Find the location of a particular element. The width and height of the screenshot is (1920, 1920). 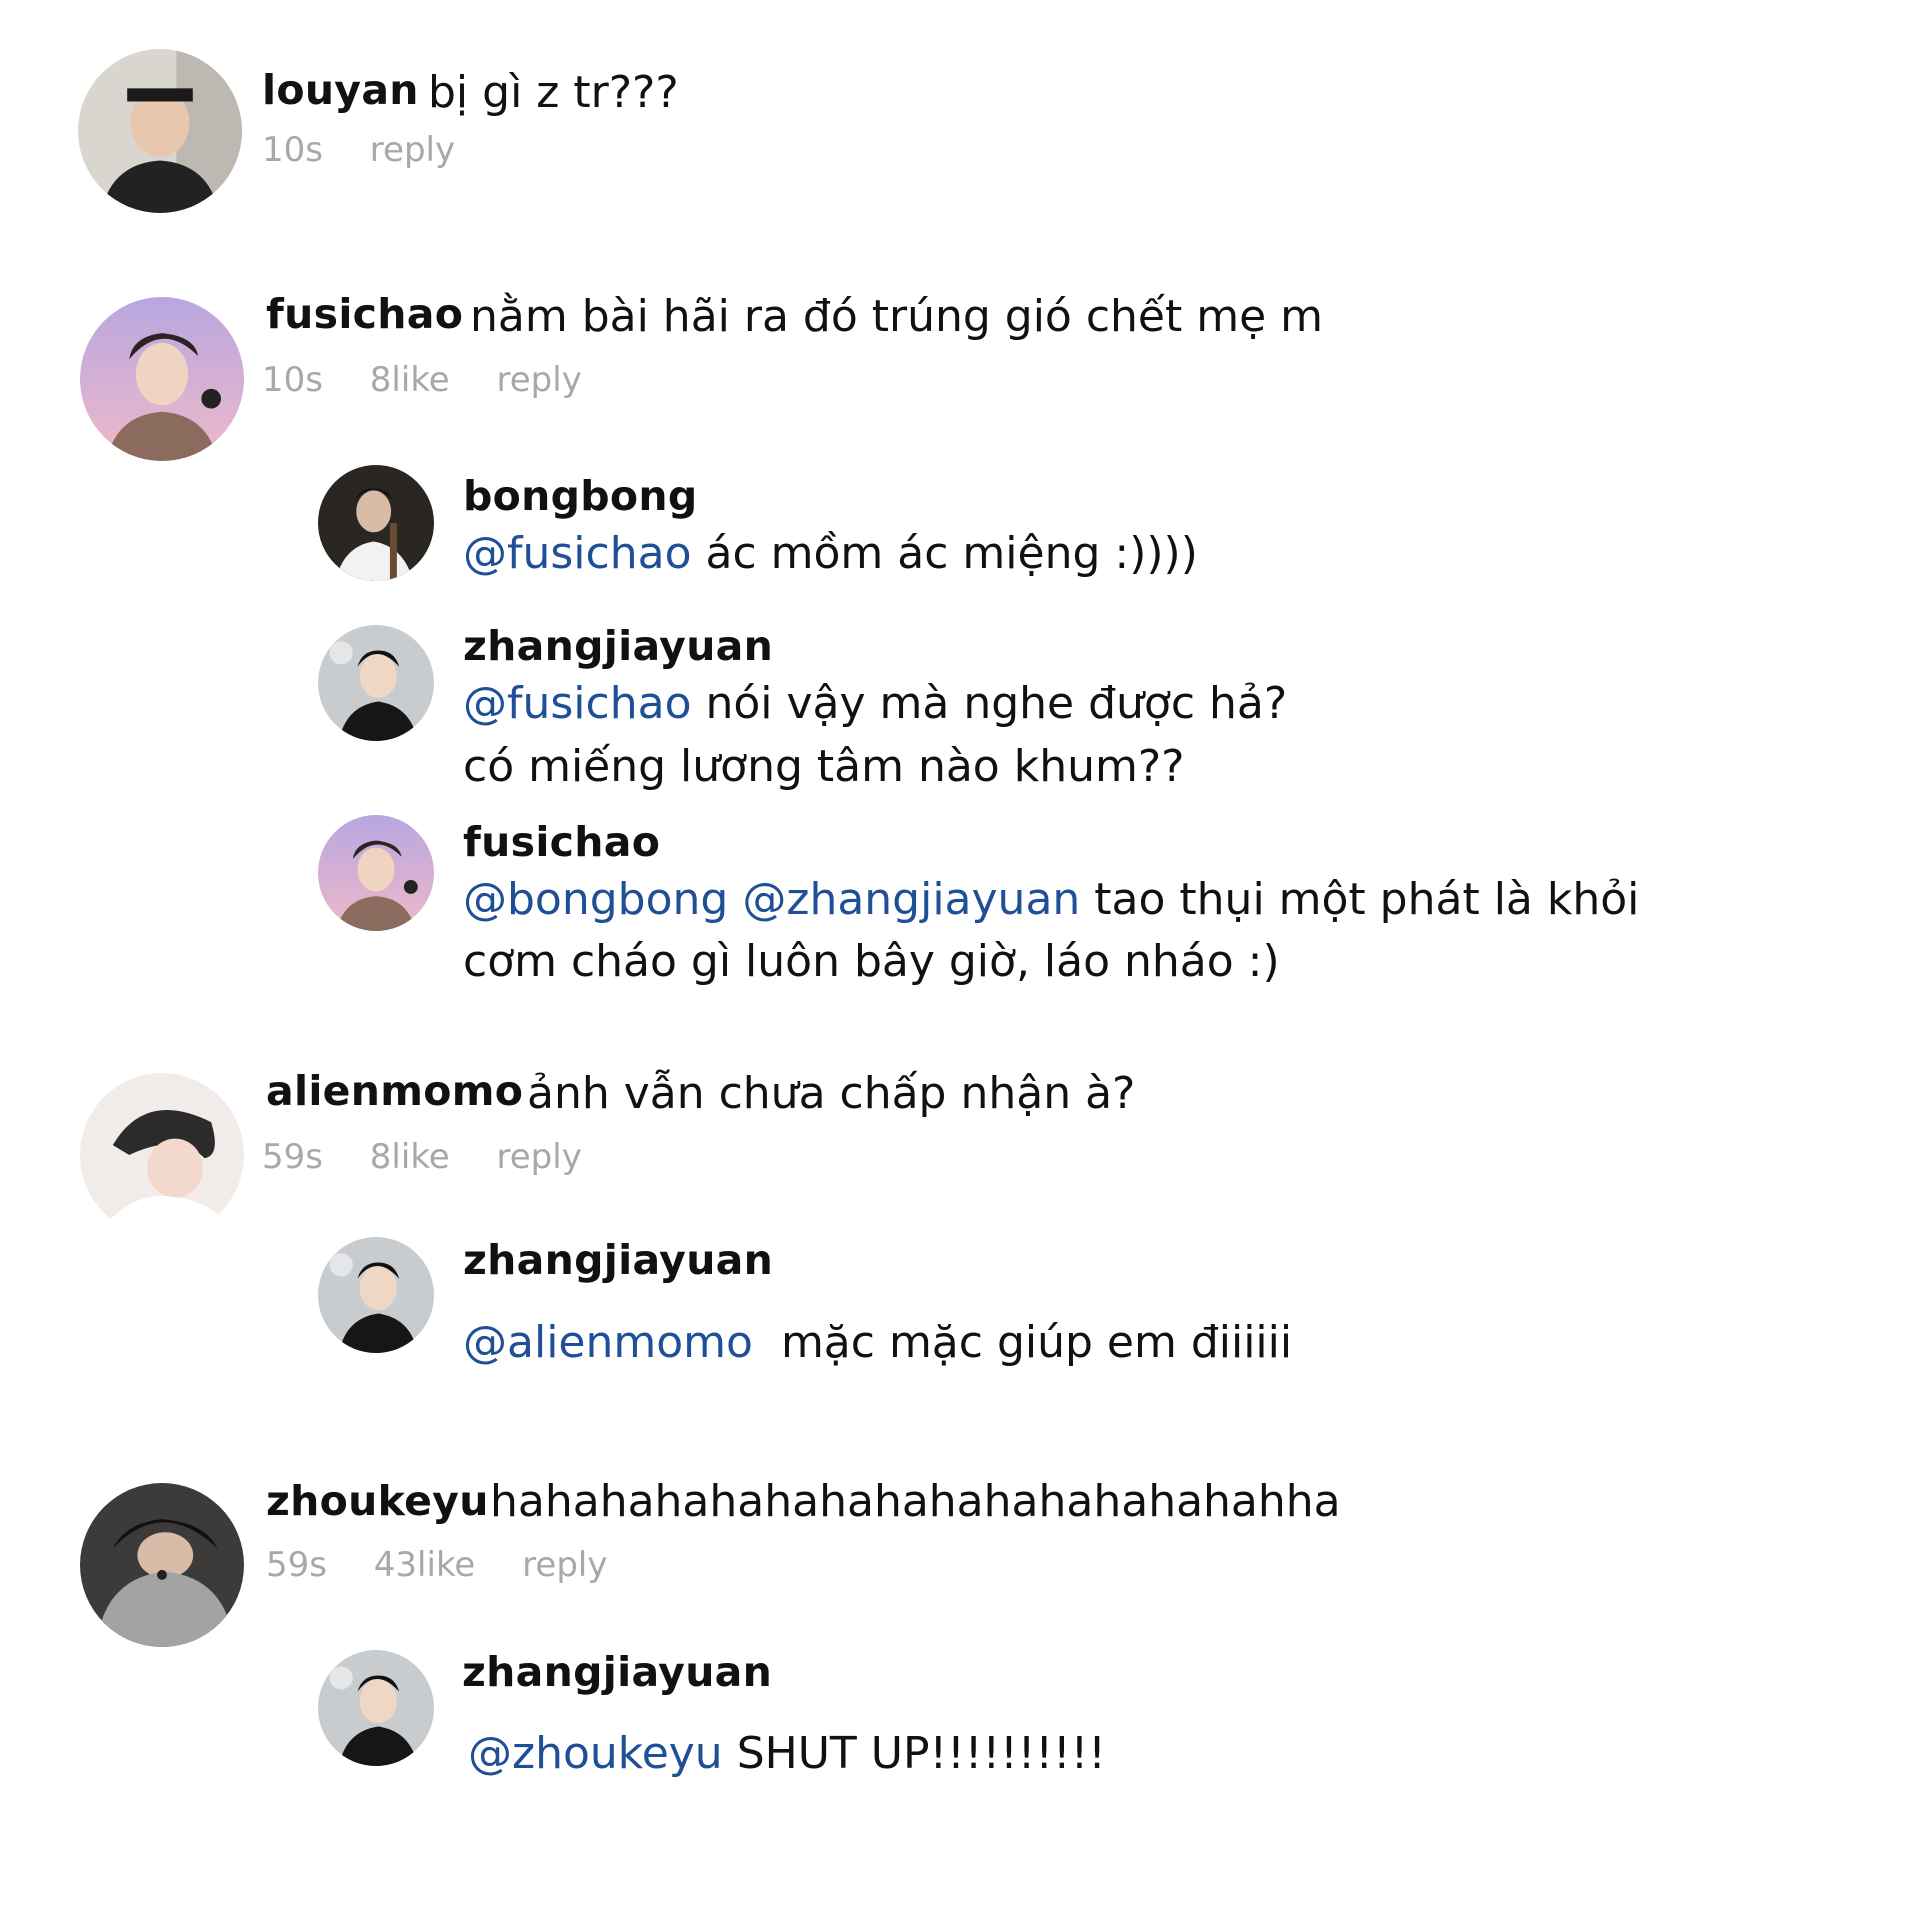

reply-text-line2: cơm cháo gì luôn bây giờ, láo nháo :) is located at coordinates (871, 961).